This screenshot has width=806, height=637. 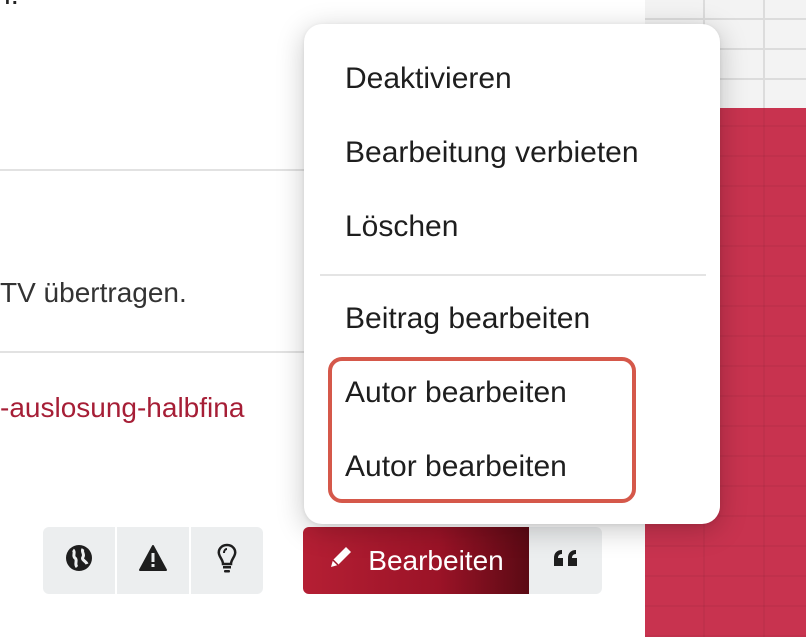 I want to click on lightbulb-icon, so click(x=227, y=560).